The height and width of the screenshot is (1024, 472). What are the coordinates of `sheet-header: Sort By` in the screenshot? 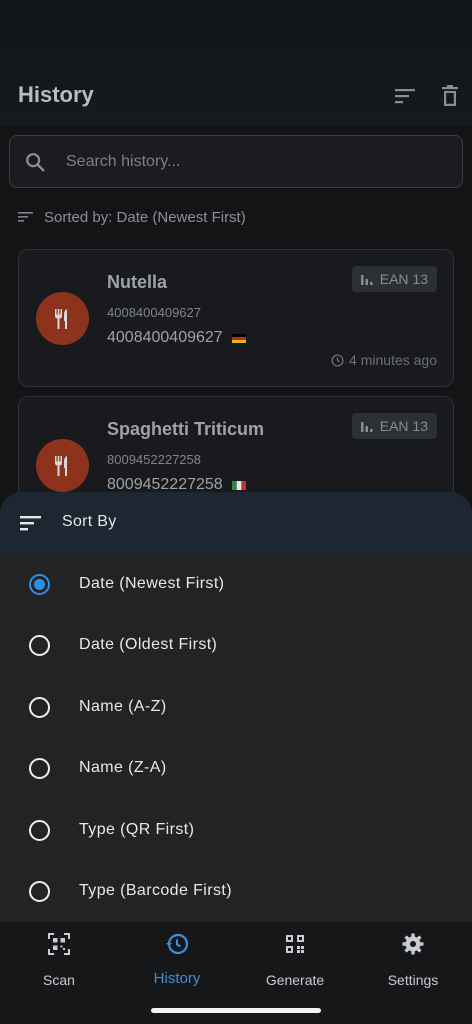 It's located at (236, 523).